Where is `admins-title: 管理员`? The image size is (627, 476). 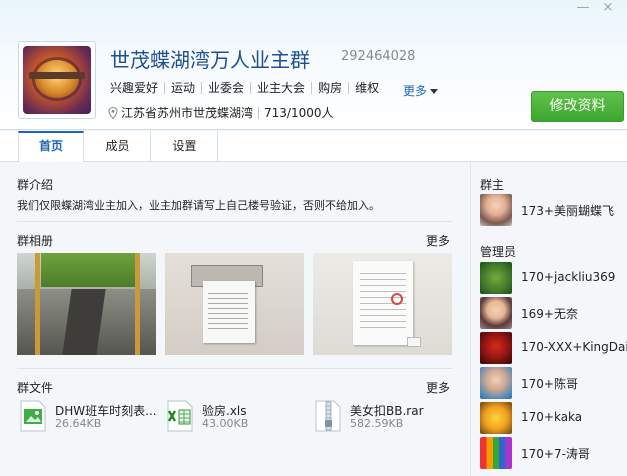
admins-title: 管理员 is located at coordinates (498, 252).